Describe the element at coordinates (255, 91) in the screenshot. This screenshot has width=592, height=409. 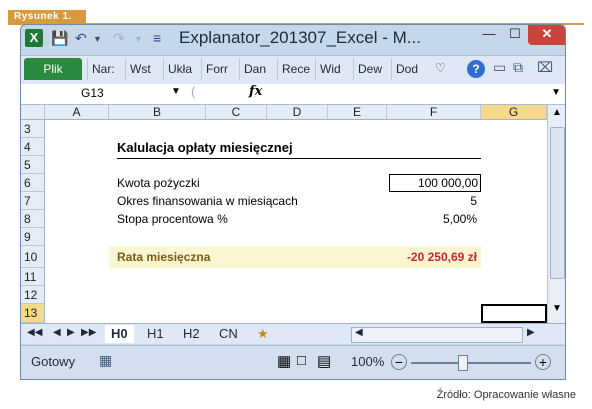
I see `function-icon: fx` at that location.